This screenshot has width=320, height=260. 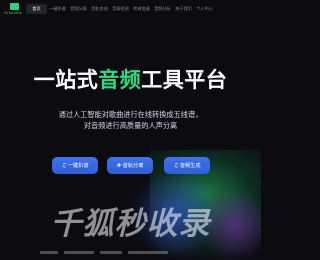 I want to click on site-logo: FireAudio, so click(x=14, y=10).